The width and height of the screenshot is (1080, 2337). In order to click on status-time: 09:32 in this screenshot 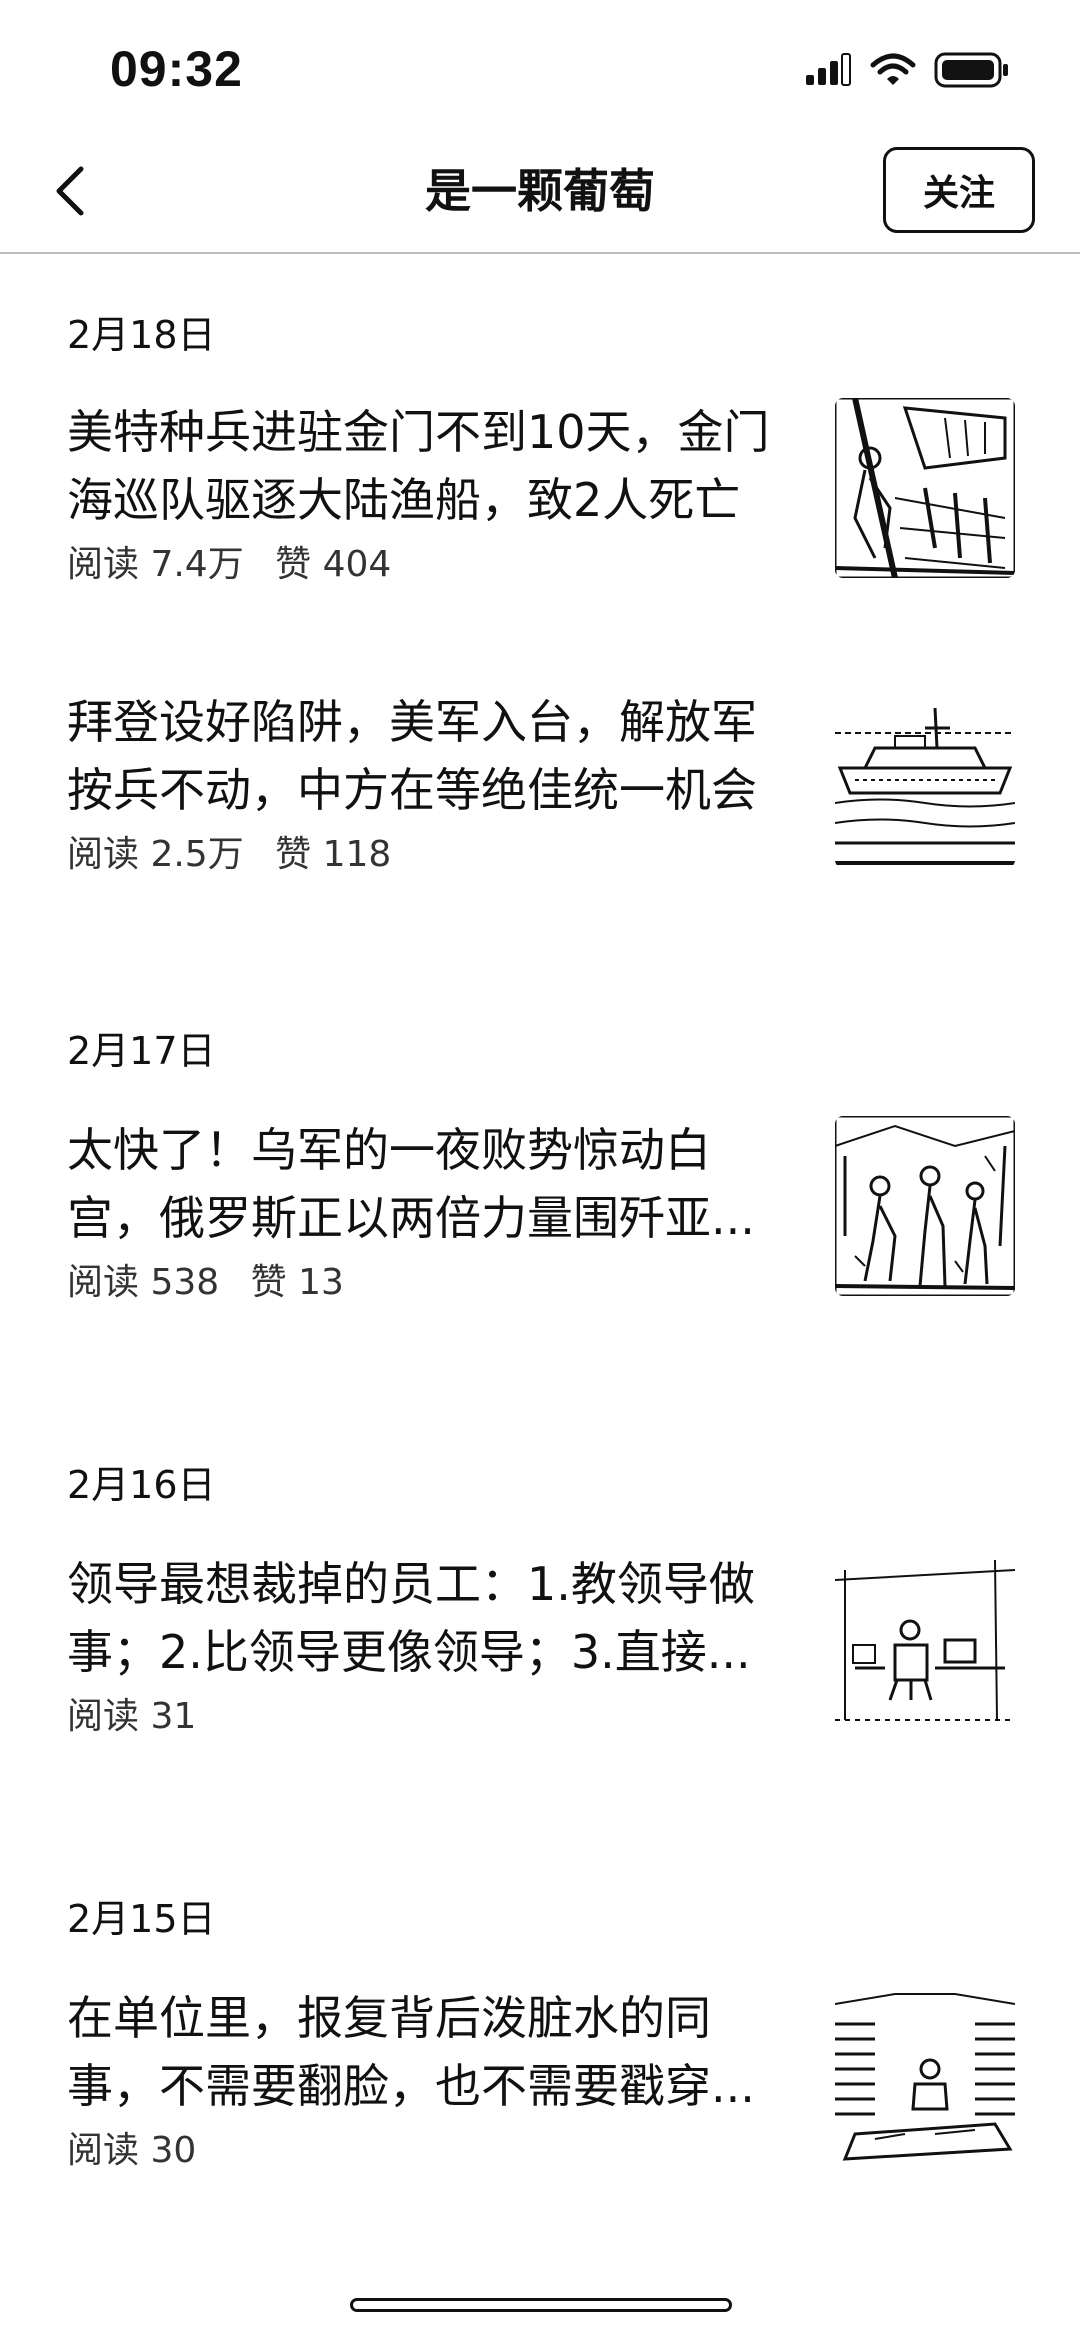, I will do `click(176, 69)`.